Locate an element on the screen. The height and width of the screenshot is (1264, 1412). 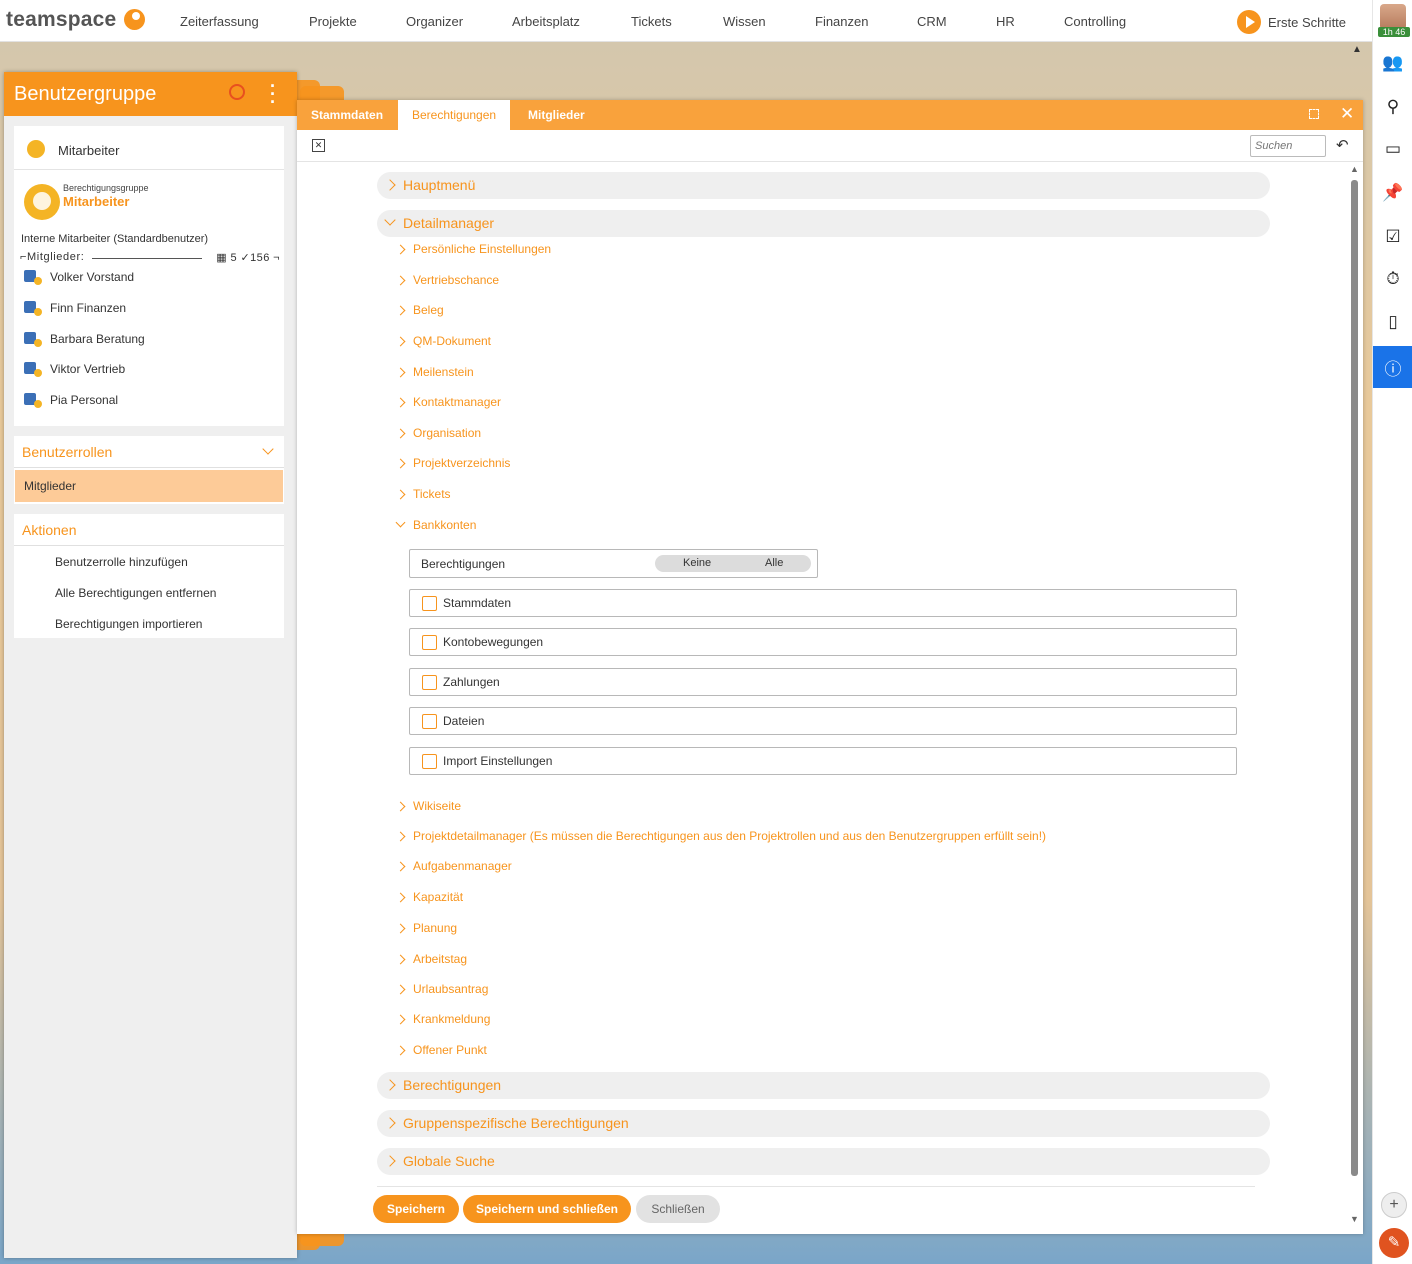
toggle-all: Alle is located at coordinates (774, 563).